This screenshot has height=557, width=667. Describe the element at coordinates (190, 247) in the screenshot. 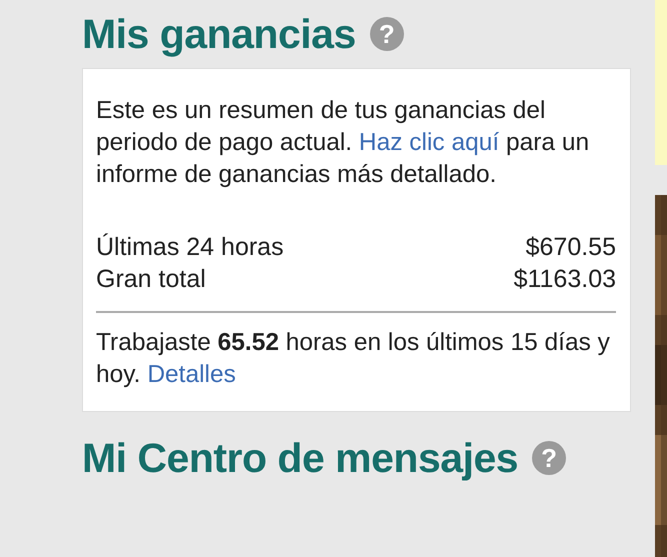

I see `earnings-label: Últimas 24 horas` at that location.